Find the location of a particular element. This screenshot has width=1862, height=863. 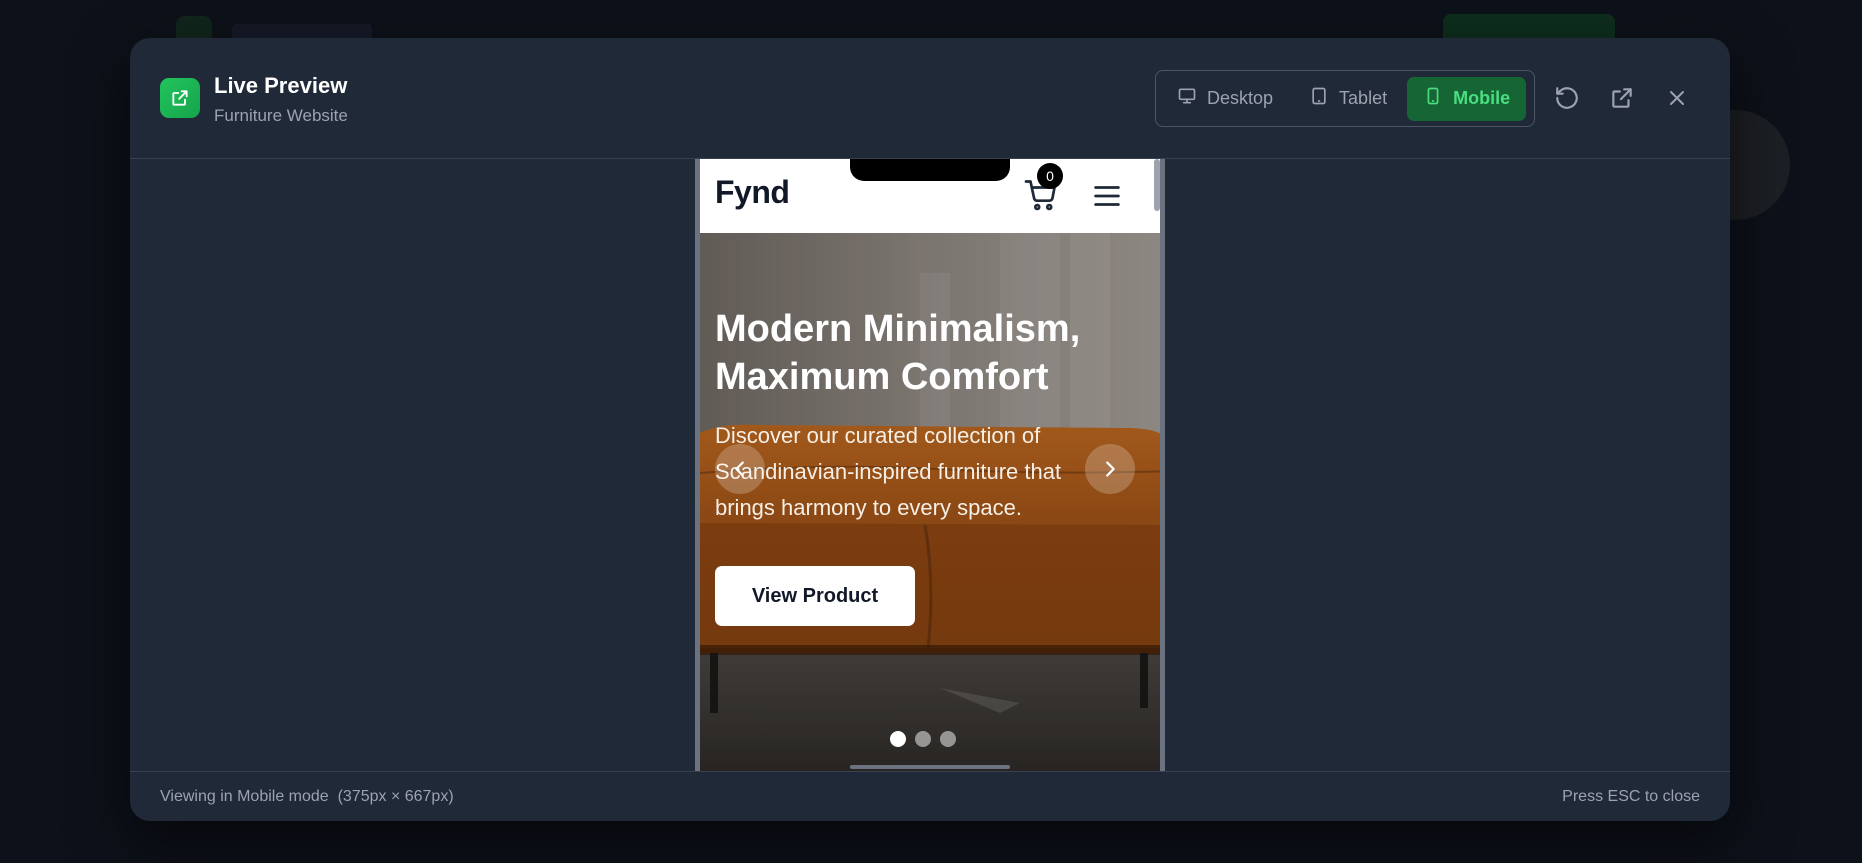

esc-hint: Press ESC to close is located at coordinates (1631, 796).